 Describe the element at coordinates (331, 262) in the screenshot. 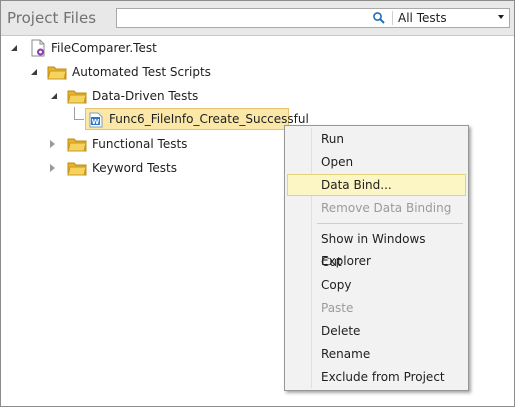

I see `menu-item-label: Cut` at that location.